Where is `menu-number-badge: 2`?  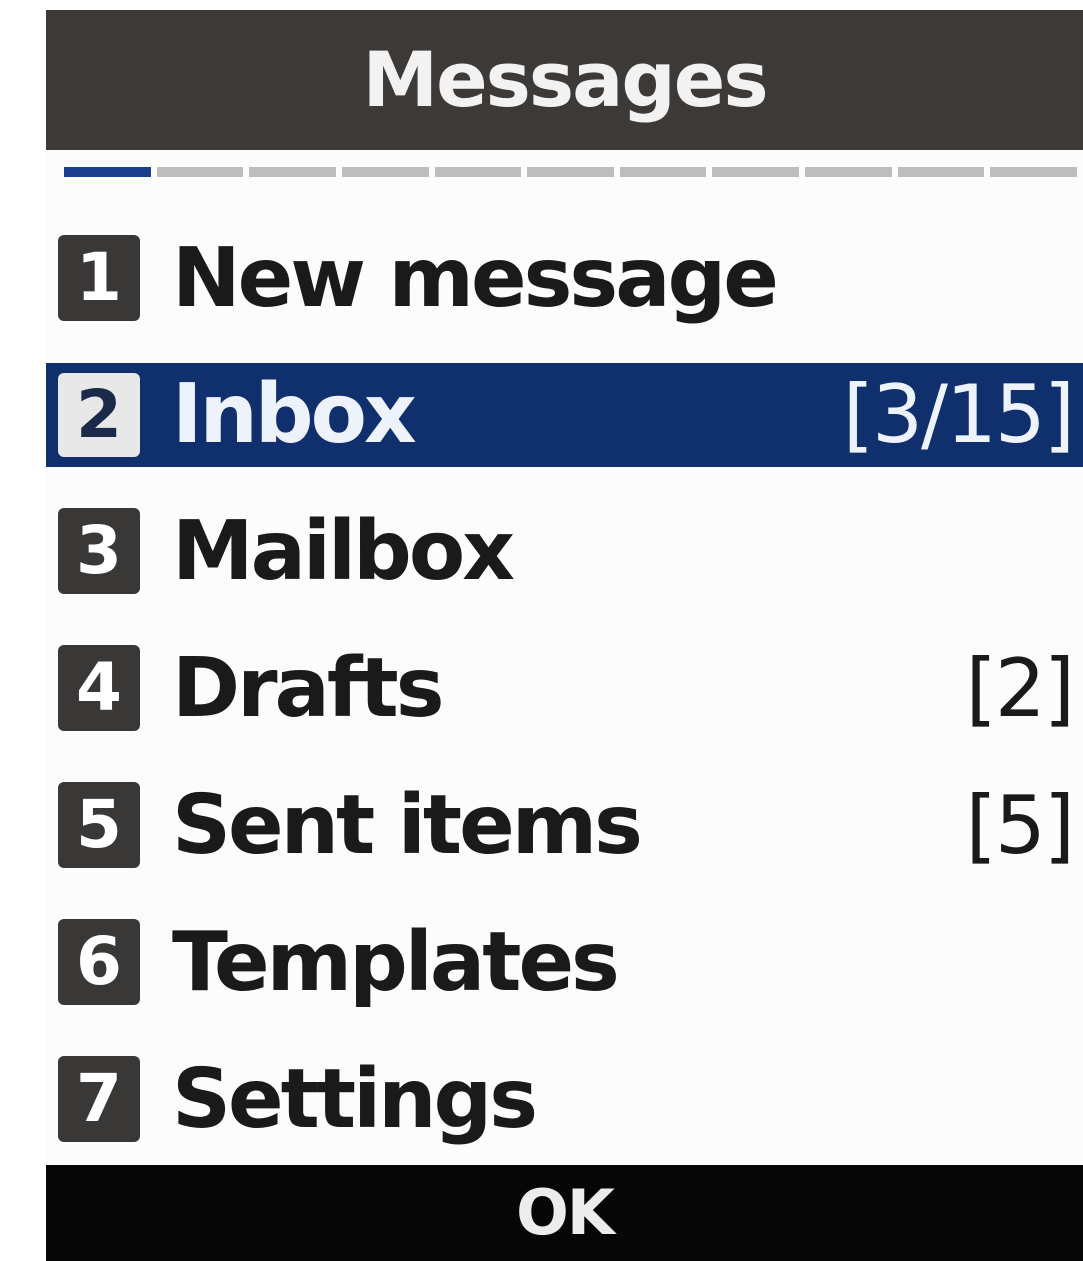 menu-number-badge: 2 is located at coordinates (99, 415).